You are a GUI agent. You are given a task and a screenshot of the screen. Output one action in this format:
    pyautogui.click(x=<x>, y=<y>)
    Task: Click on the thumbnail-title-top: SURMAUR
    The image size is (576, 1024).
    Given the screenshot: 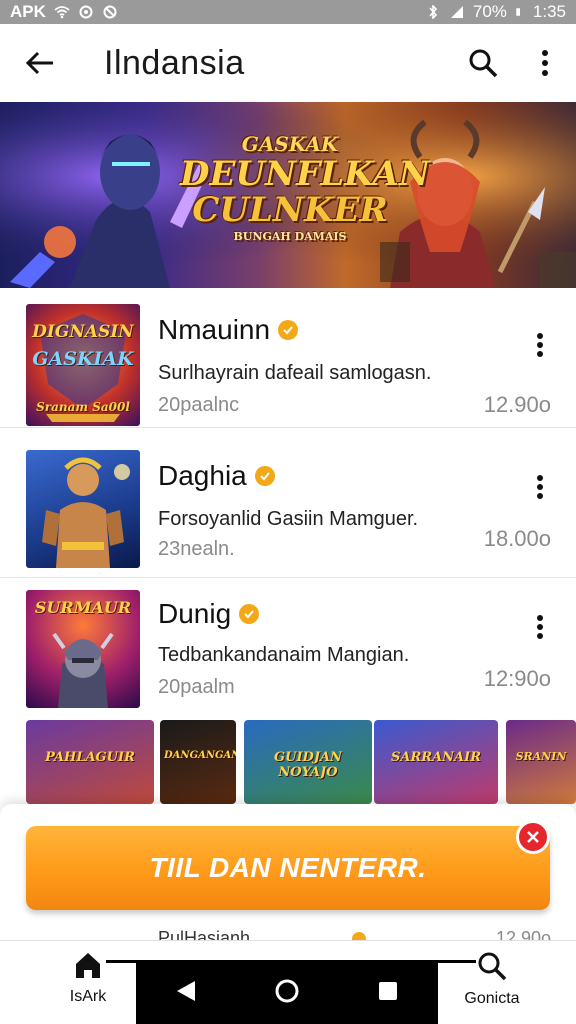 What is the action you would take?
    pyautogui.click(x=83, y=607)
    